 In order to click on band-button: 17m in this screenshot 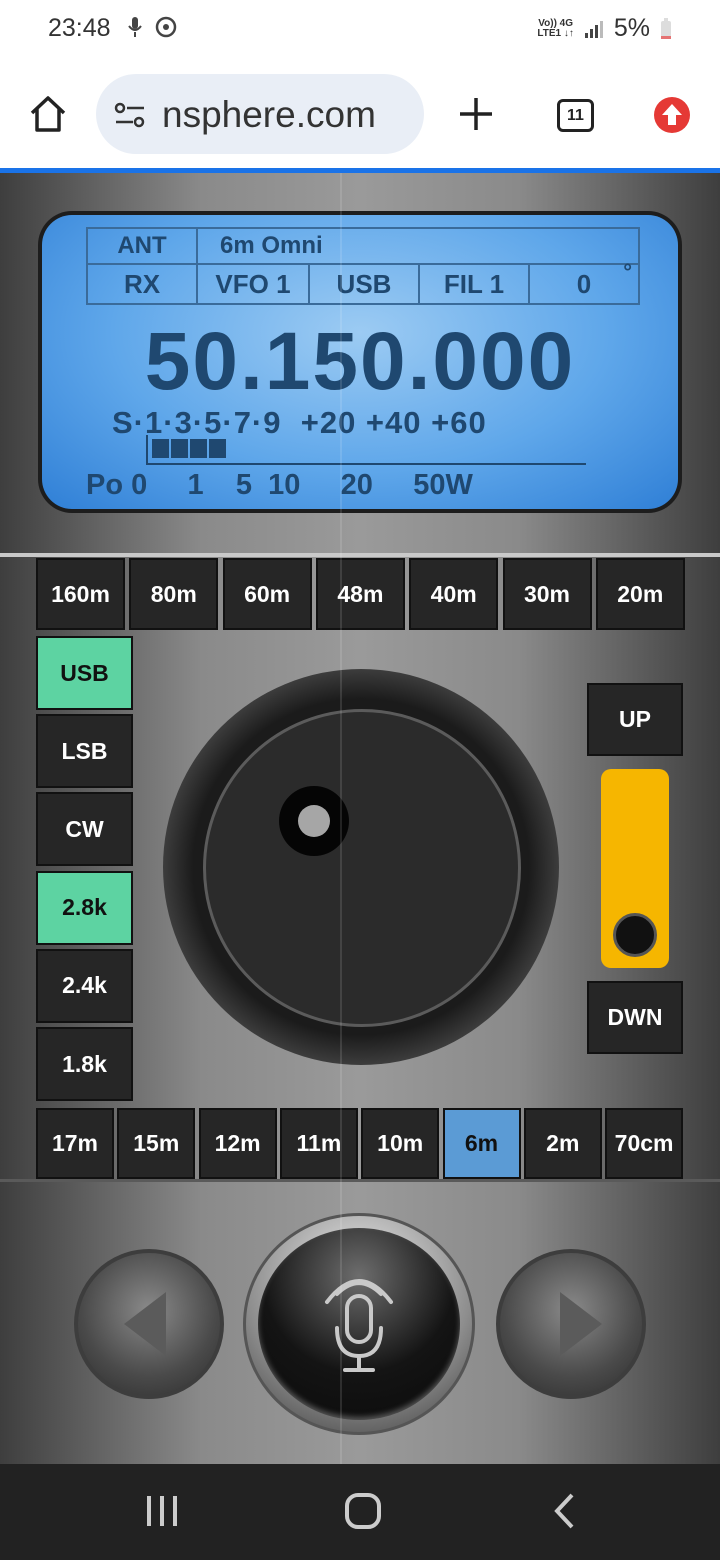, I will do `click(75, 1143)`.